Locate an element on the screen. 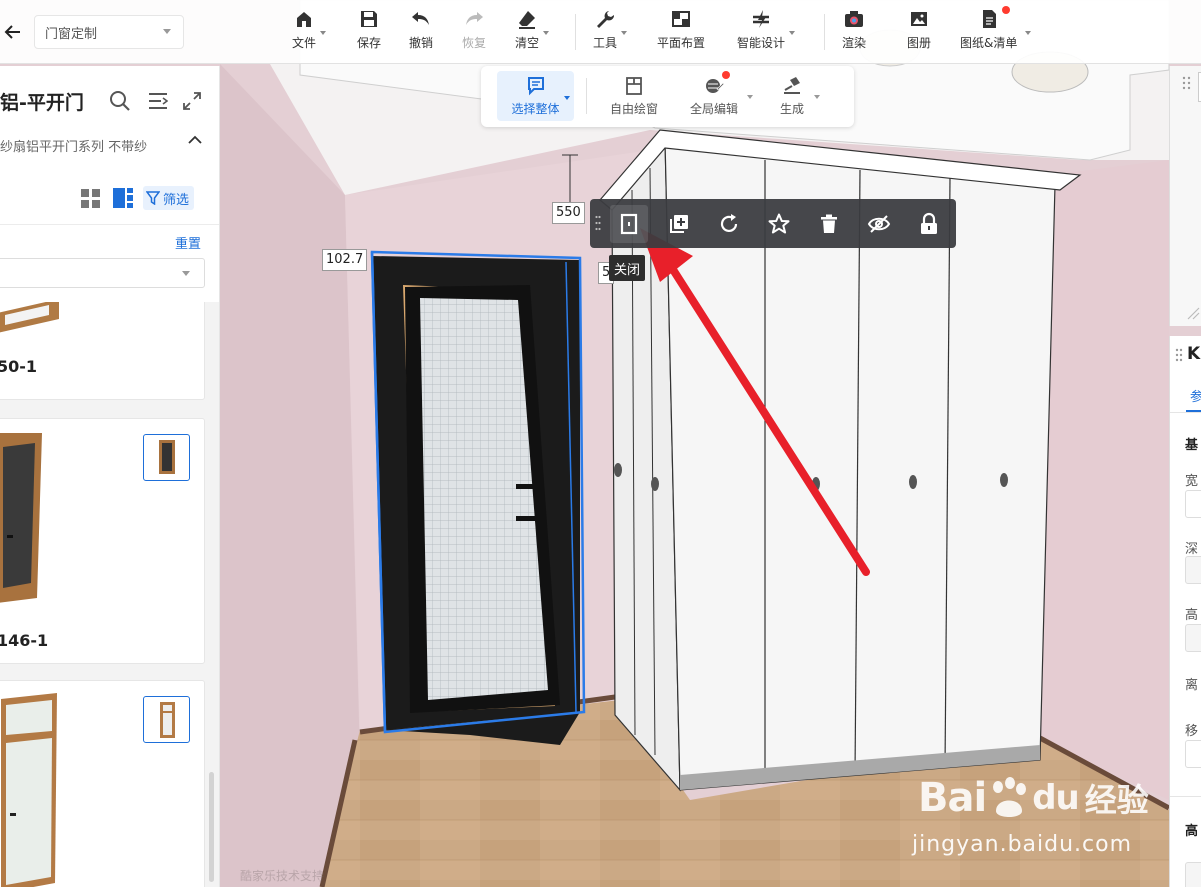 This screenshot has height=887, width=1201. tools-button: 工具 is located at coordinates (610, 32).